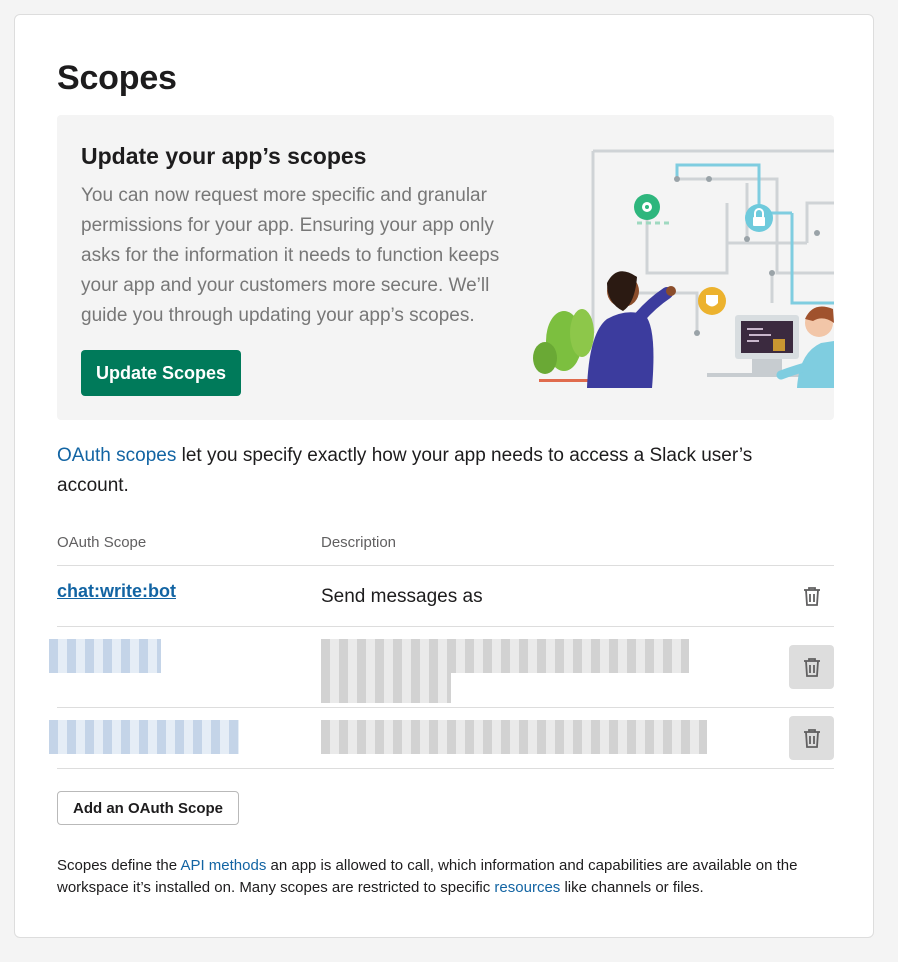 The image size is (898, 962). Describe the element at coordinates (116, 591) in the screenshot. I see `scope-name-link: chat:write:bot` at that location.